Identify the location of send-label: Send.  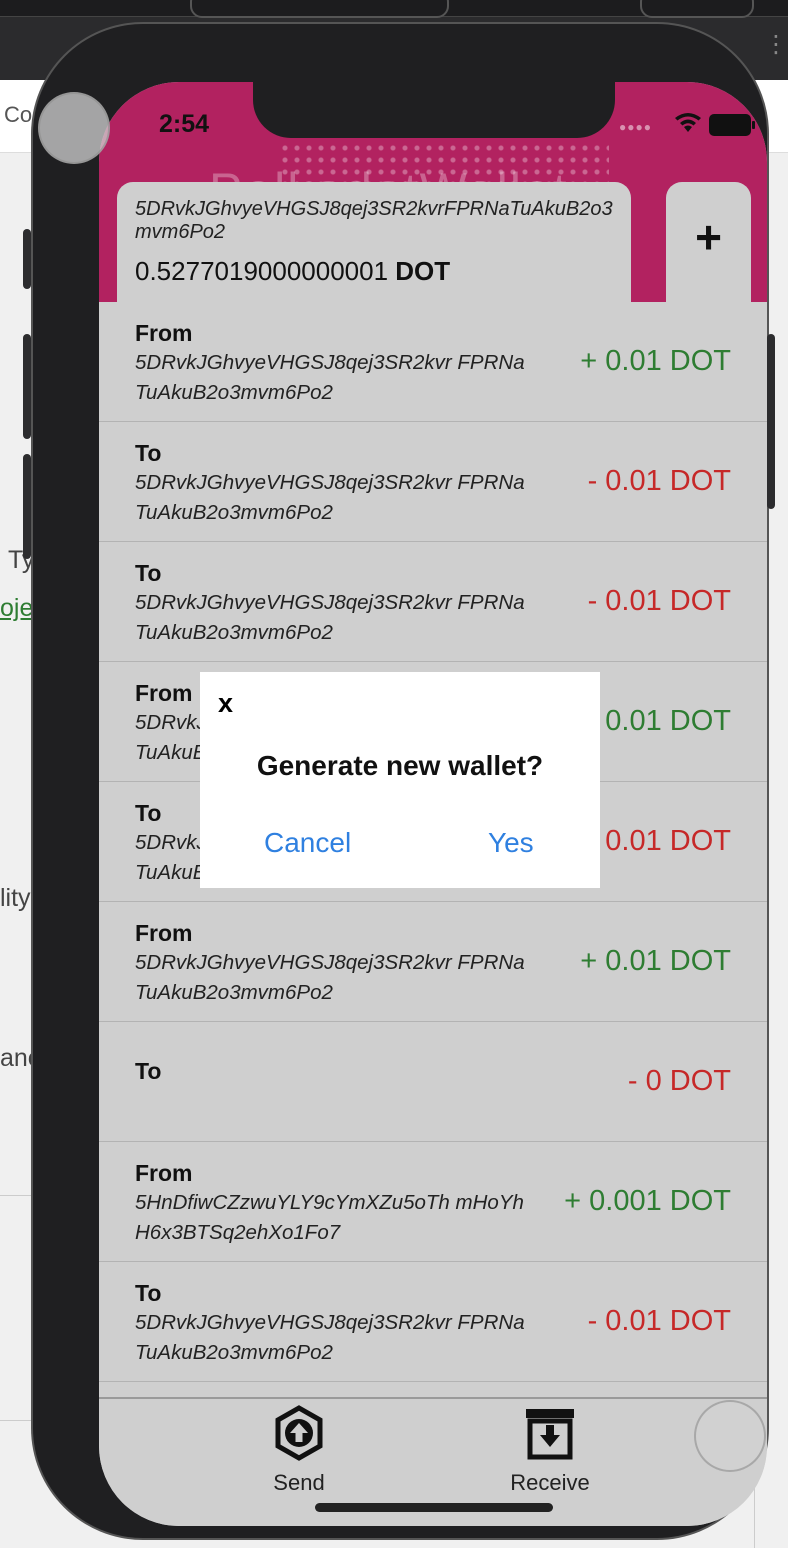
(299, 1482).